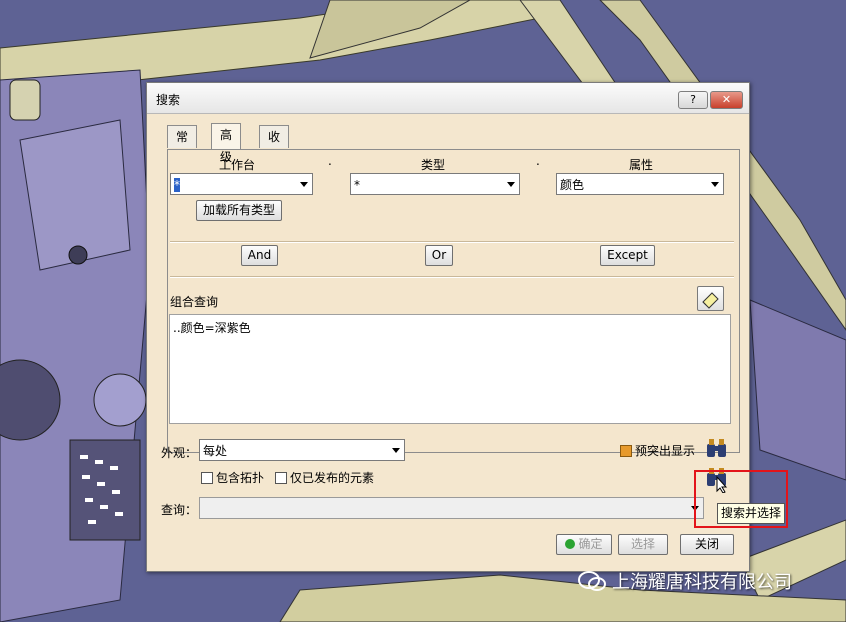 The width and height of the screenshot is (846, 622). Describe the element at coordinates (592, 581) in the screenshot. I see `wechat-icon` at that location.